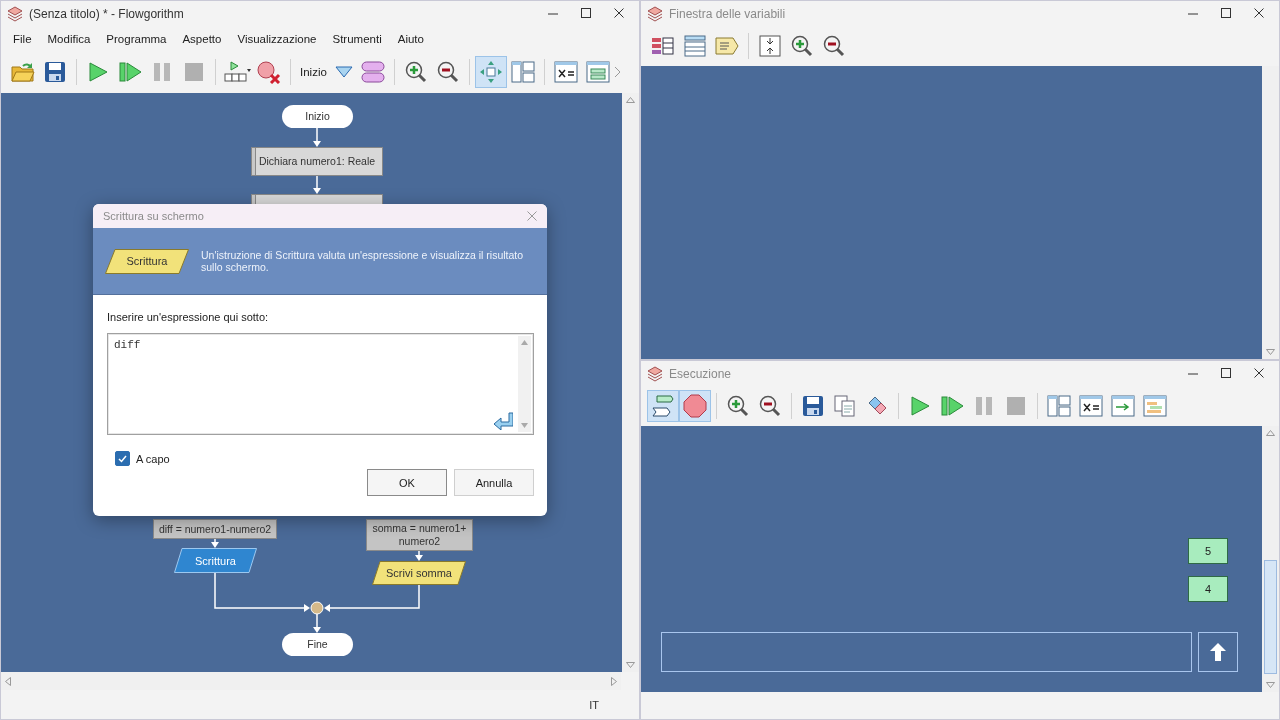 Image resolution: width=1280 pixels, height=720 pixels. I want to click on output-bubble: 5, so click(1208, 551).